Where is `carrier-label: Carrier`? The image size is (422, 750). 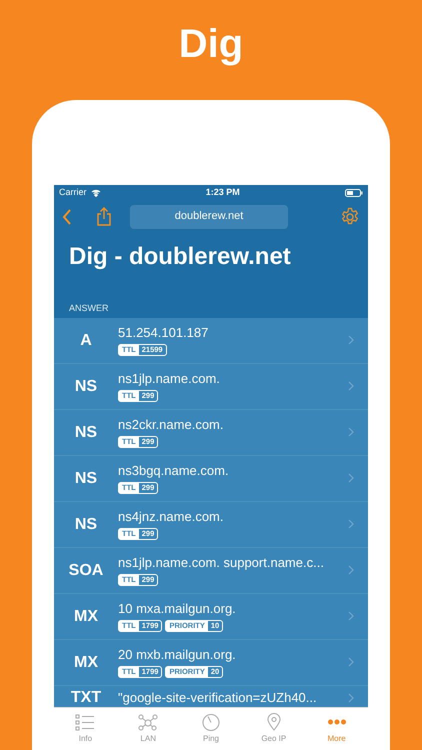 carrier-label: Carrier is located at coordinates (73, 192).